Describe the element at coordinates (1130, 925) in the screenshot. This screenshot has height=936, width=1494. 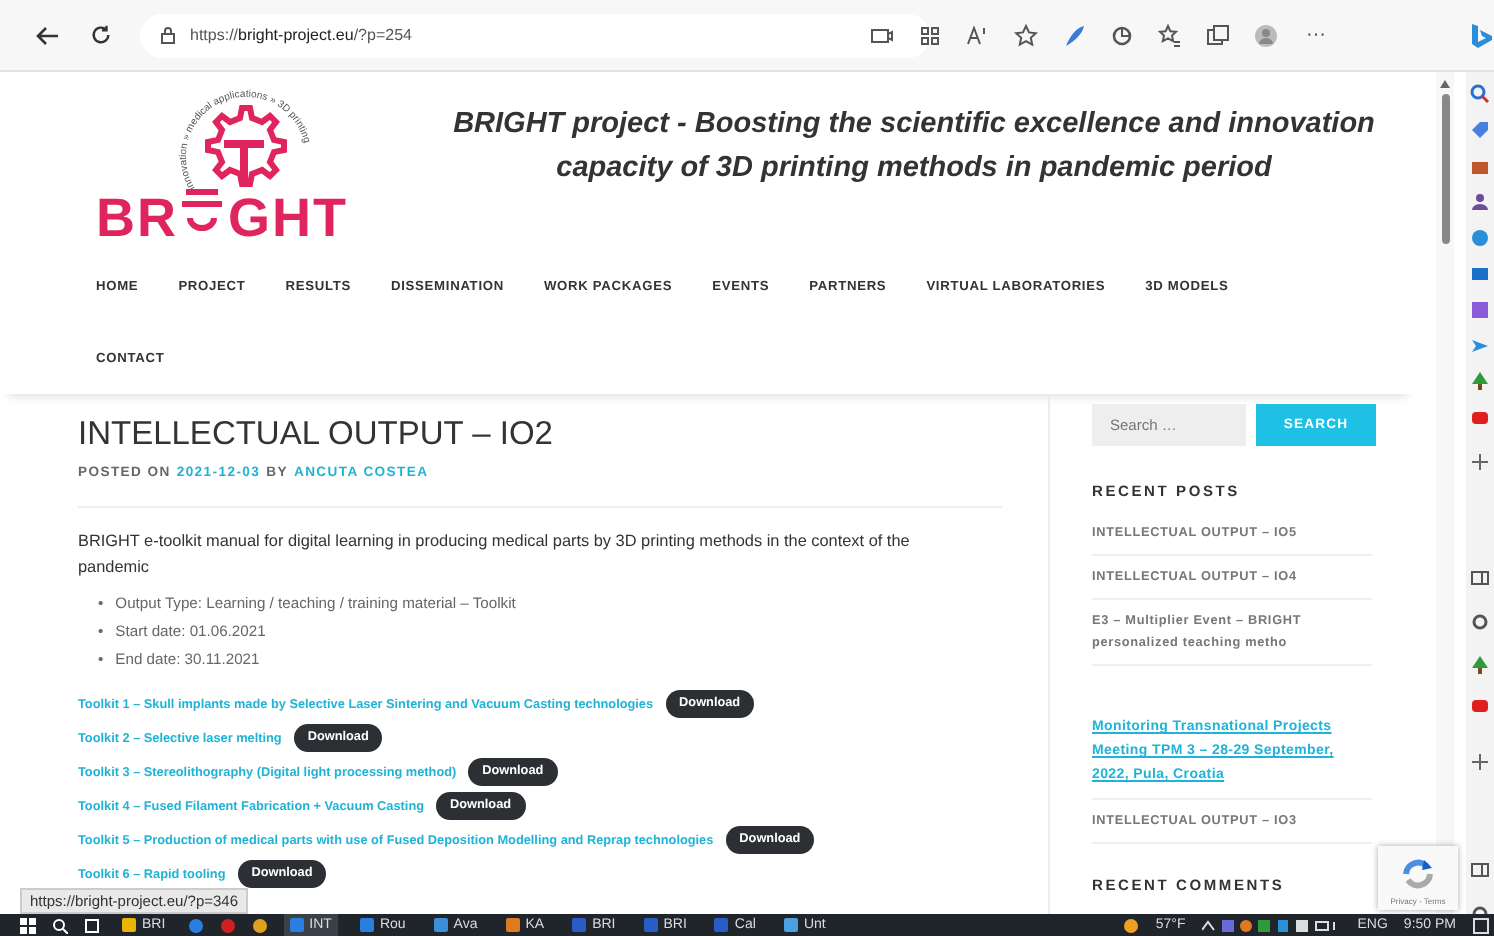
I see `weather-icon` at that location.